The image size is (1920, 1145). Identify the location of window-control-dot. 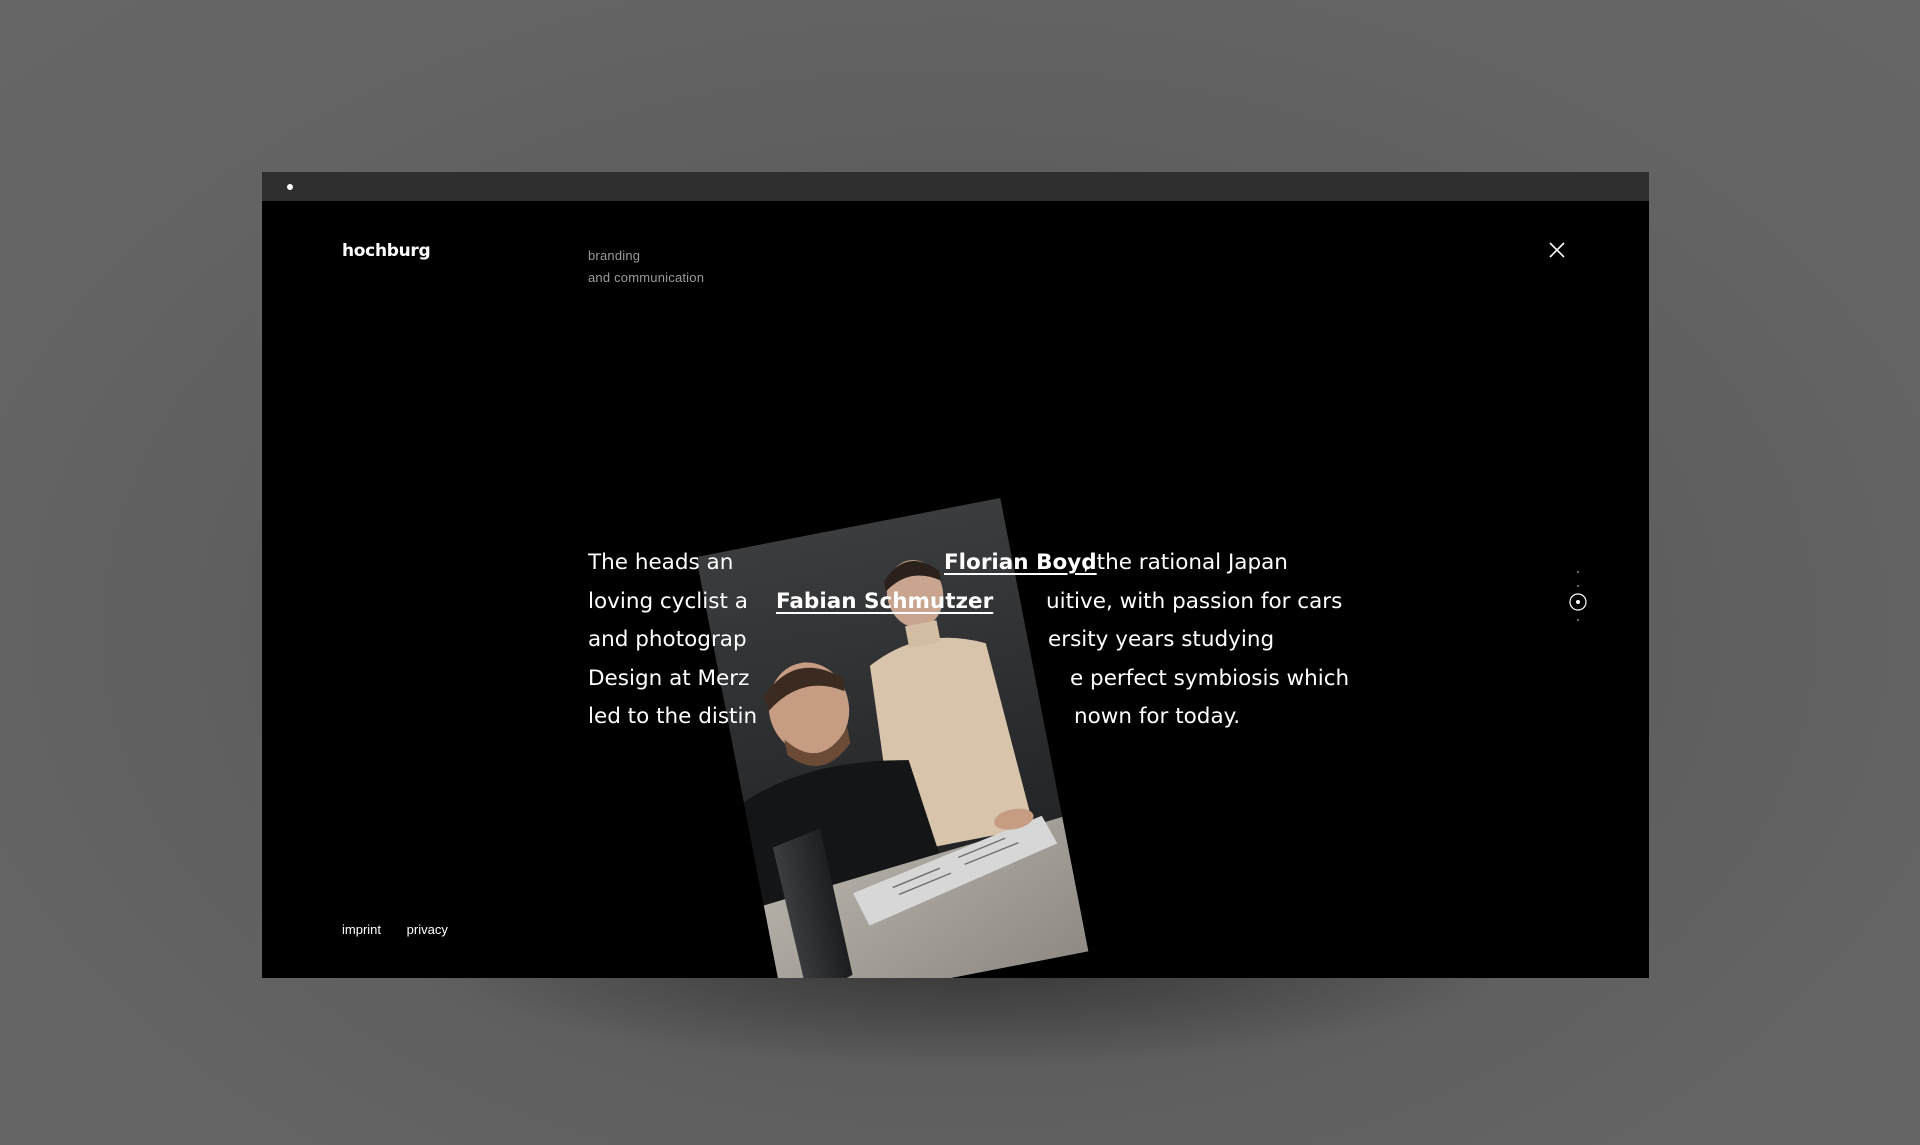
(290, 187).